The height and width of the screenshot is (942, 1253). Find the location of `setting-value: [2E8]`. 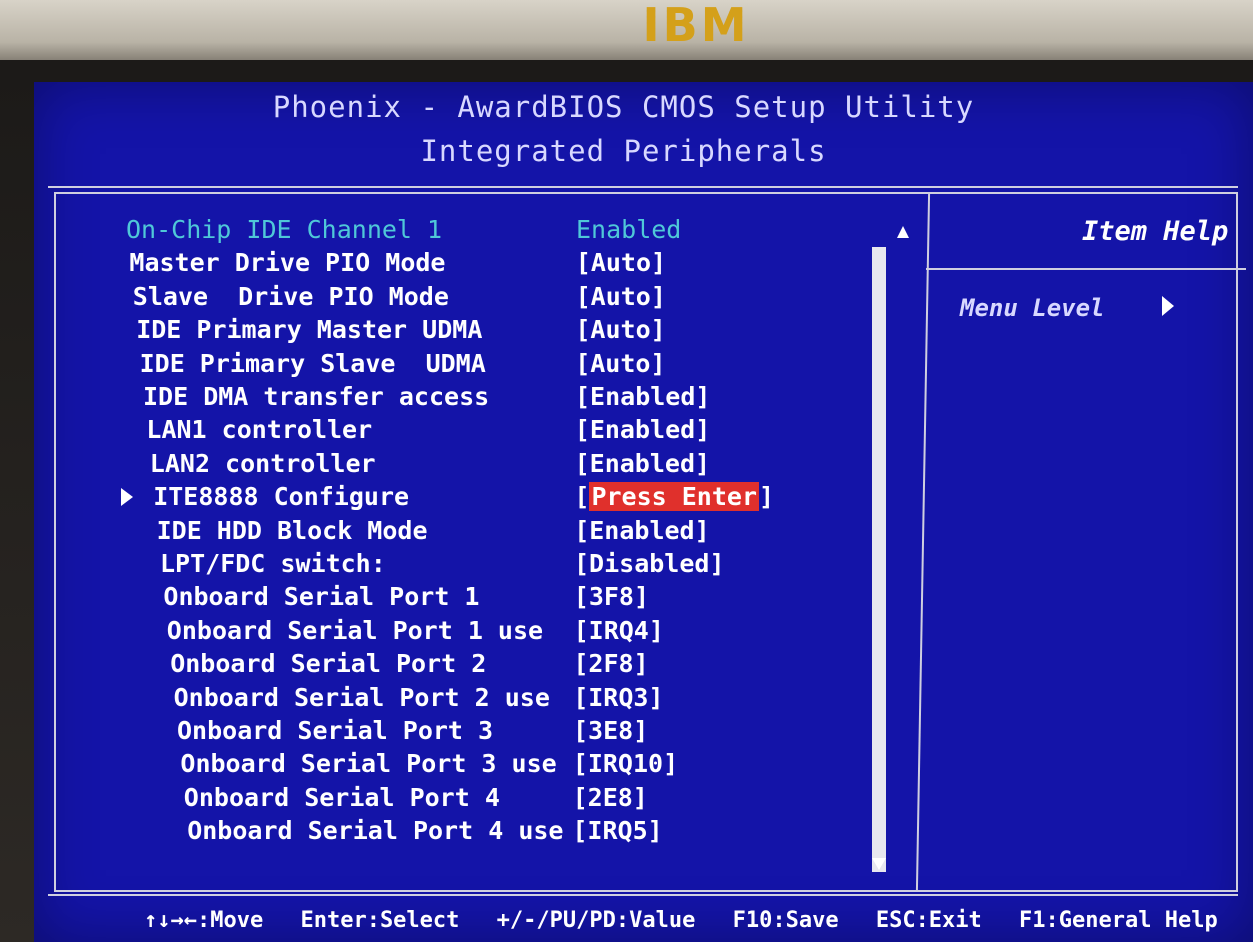

setting-value: [2E8] is located at coordinates (610, 798).